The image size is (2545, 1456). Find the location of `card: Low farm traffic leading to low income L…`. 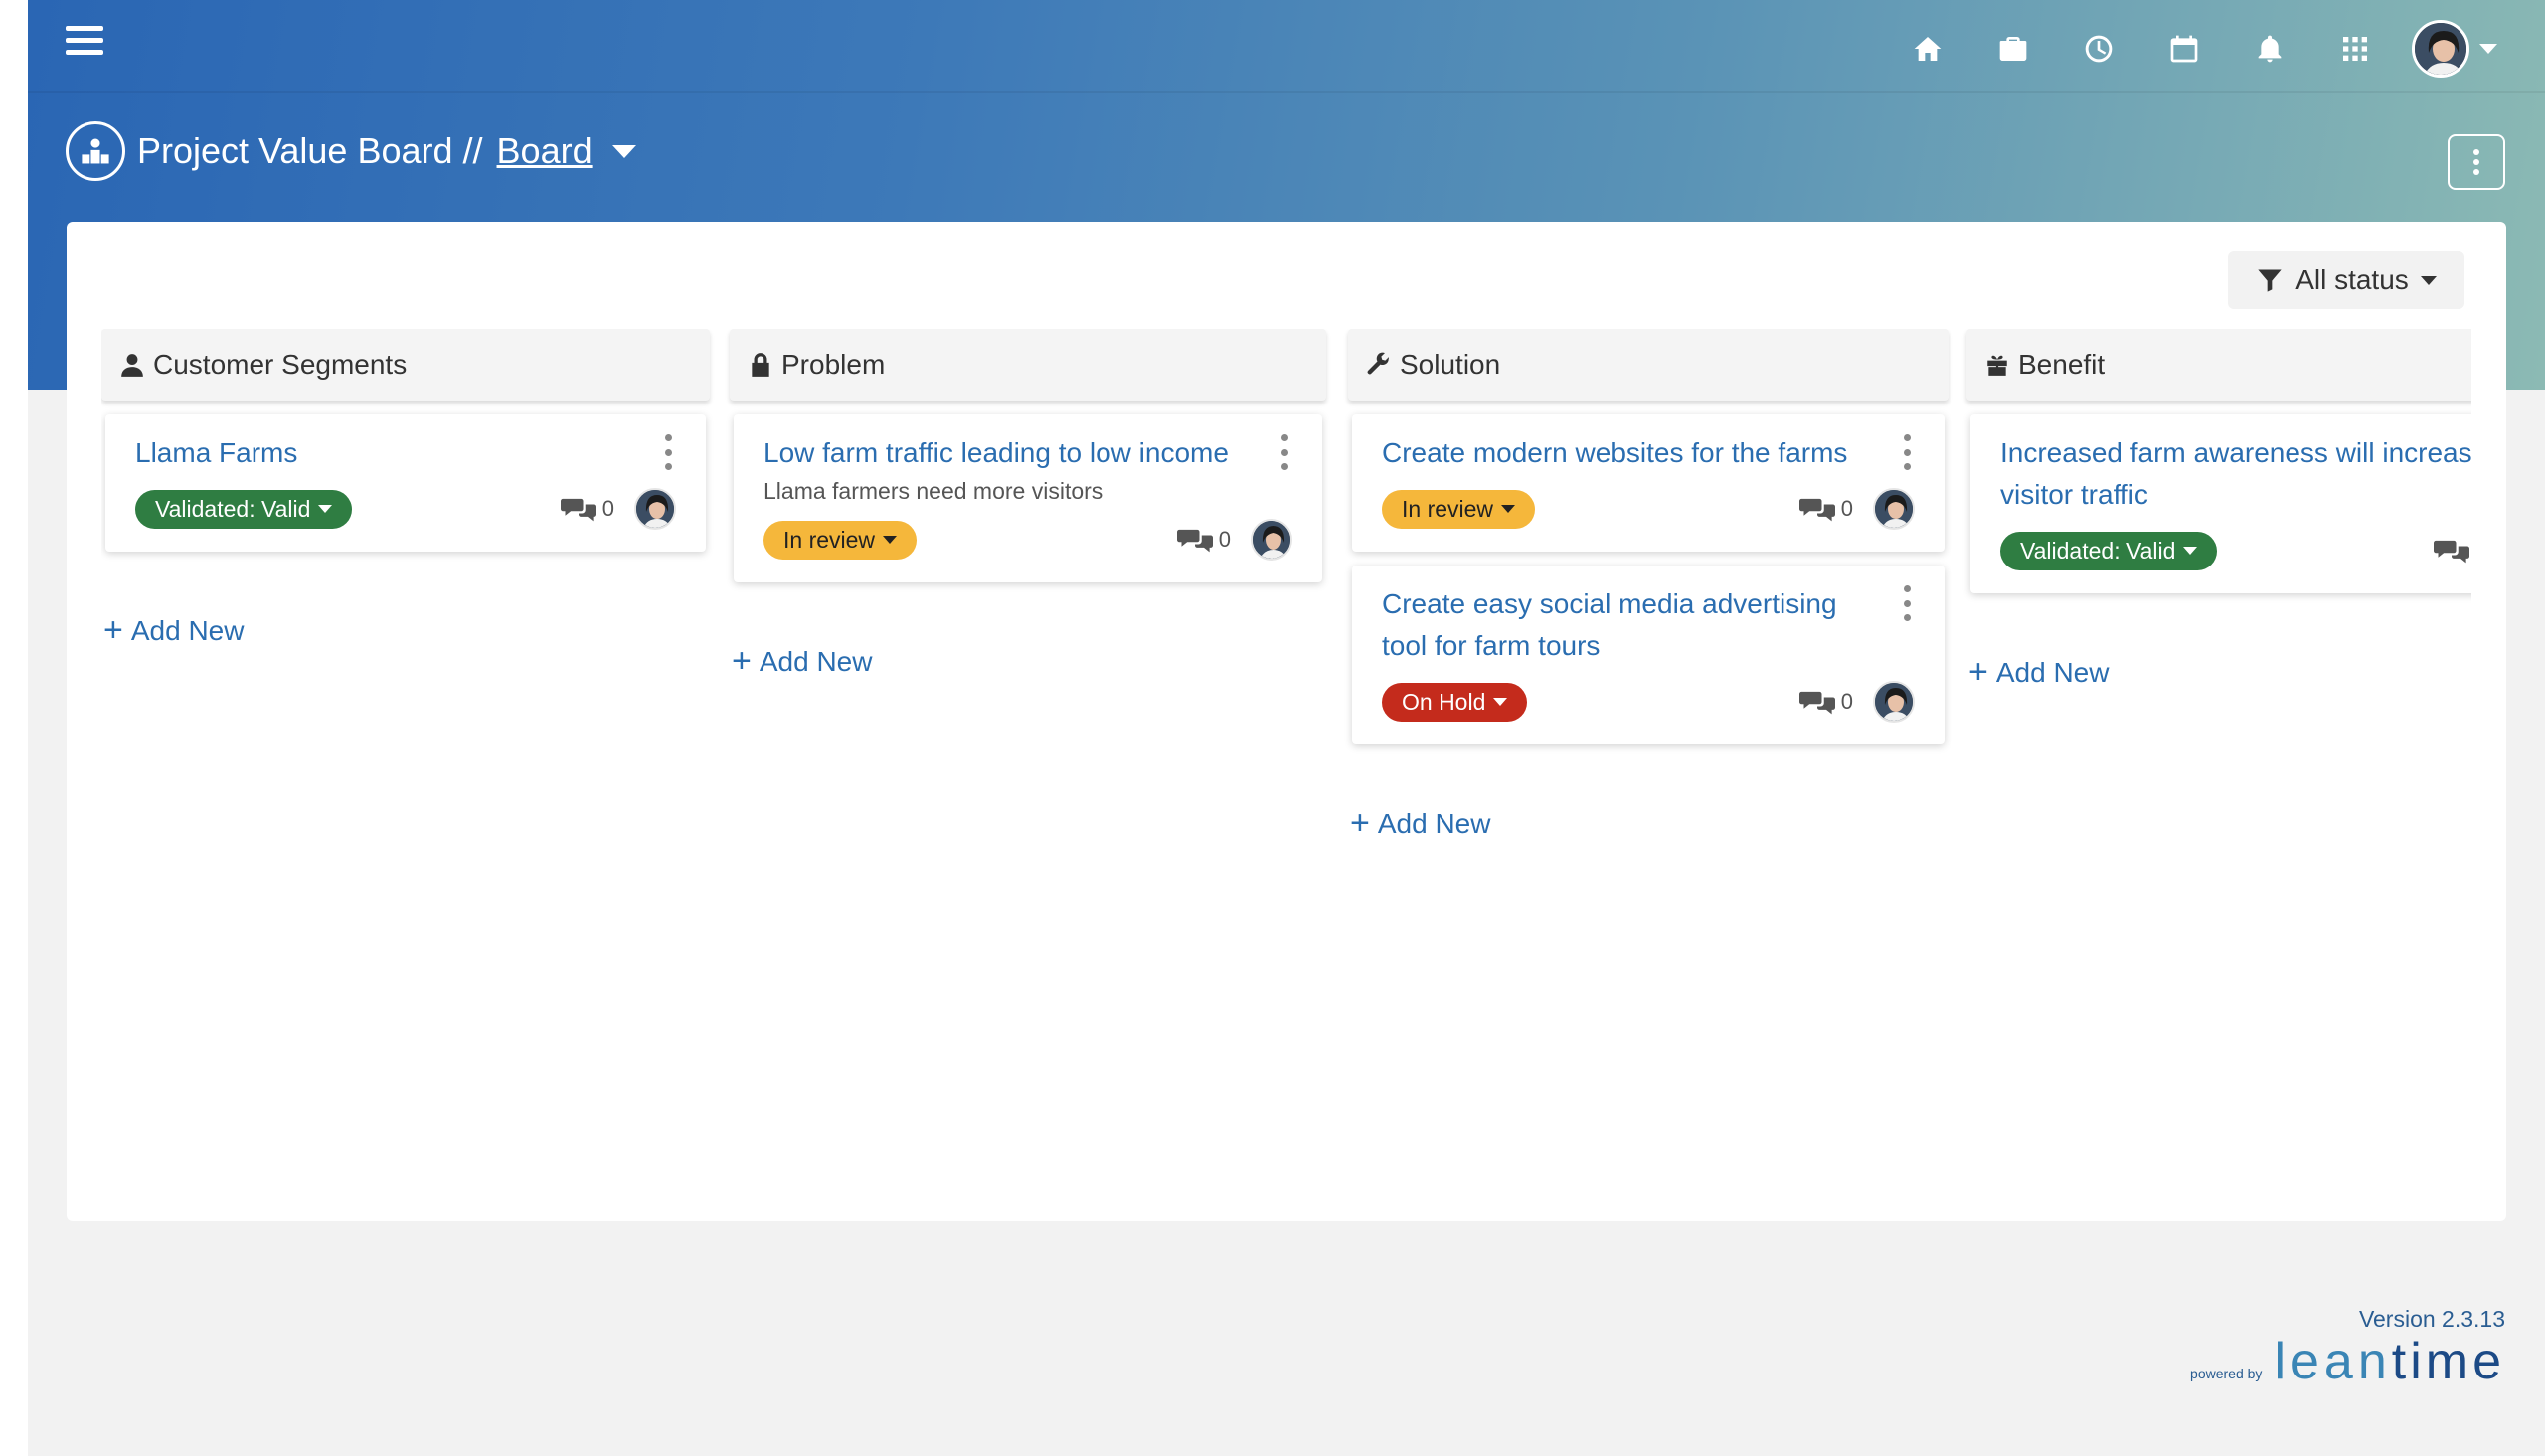

card: Low farm traffic leading to low income L… is located at coordinates (1028, 498).